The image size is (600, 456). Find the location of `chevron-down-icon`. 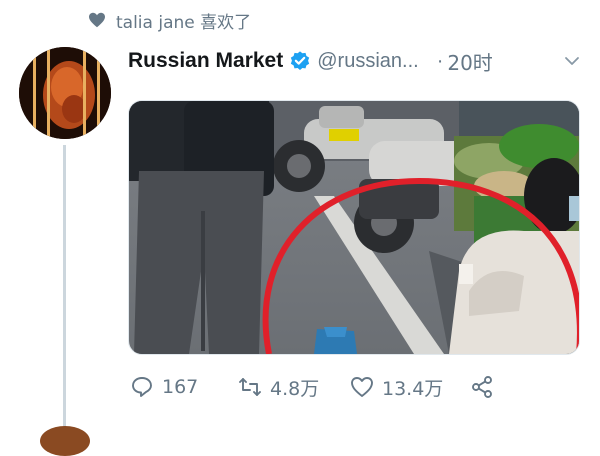

chevron-down-icon is located at coordinates (572, 61).